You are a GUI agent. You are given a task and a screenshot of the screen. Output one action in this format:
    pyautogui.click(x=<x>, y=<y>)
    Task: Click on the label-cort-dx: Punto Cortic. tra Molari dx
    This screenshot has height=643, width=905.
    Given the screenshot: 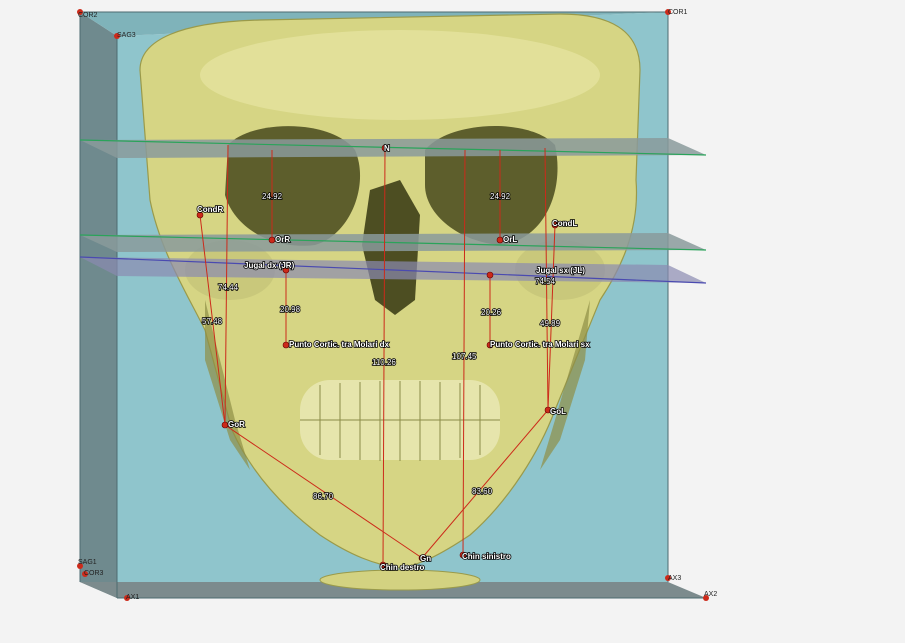 What is the action you would take?
    pyautogui.click(x=339, y=344)
    